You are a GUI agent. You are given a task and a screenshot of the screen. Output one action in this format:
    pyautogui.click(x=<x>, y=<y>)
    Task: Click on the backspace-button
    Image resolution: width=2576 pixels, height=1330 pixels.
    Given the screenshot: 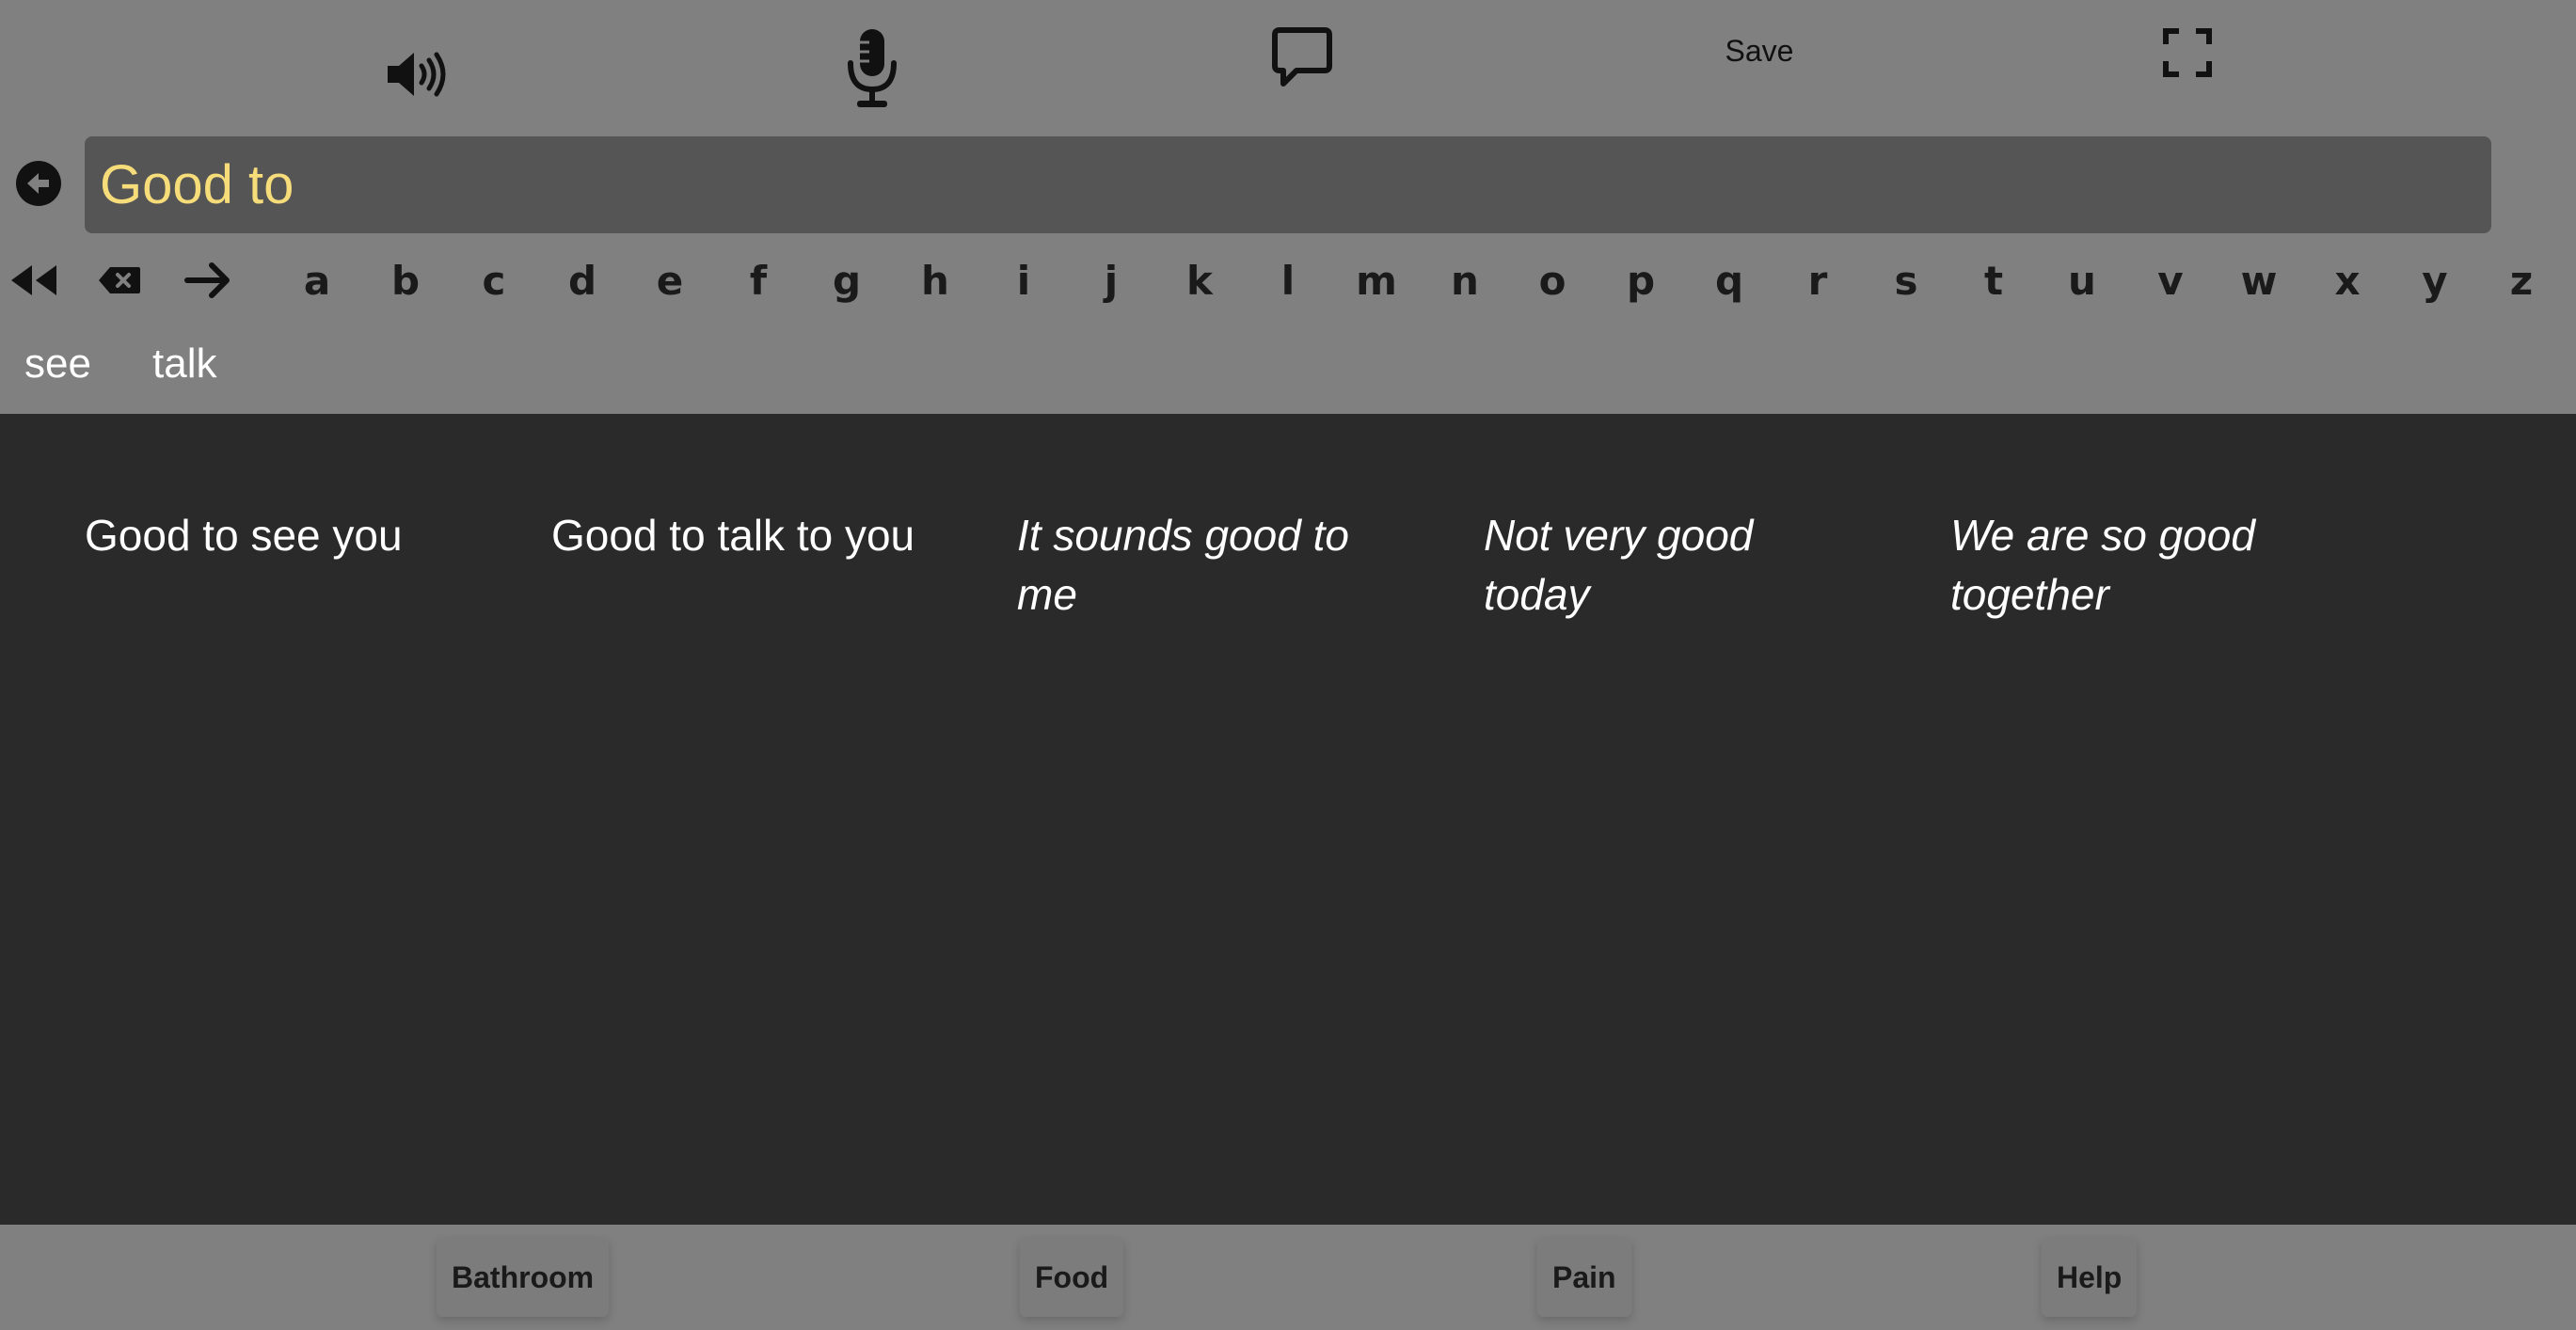 What is the action you would take?
    pyautogui.click(x=119, y=280)
    